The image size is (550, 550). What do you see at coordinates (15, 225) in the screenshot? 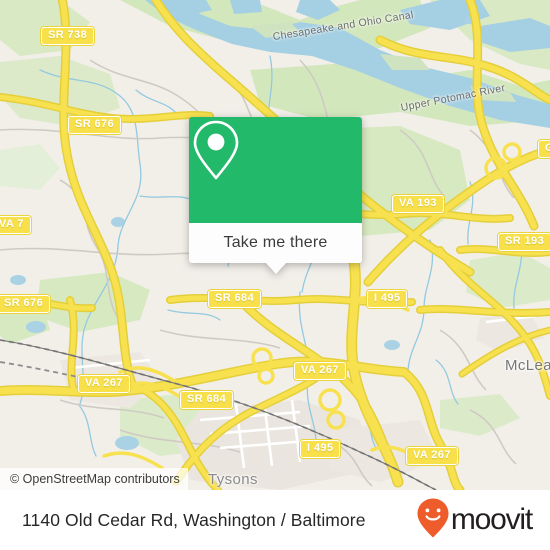
I see `road-shield-va-7: VA 7` at bounding box center [15, 225].